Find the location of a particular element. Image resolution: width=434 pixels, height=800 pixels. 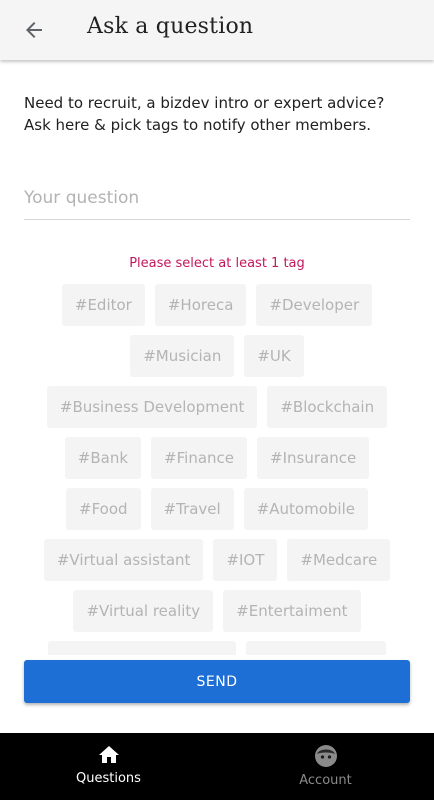

arrow-back-icon is located at coordinates (34, 30).